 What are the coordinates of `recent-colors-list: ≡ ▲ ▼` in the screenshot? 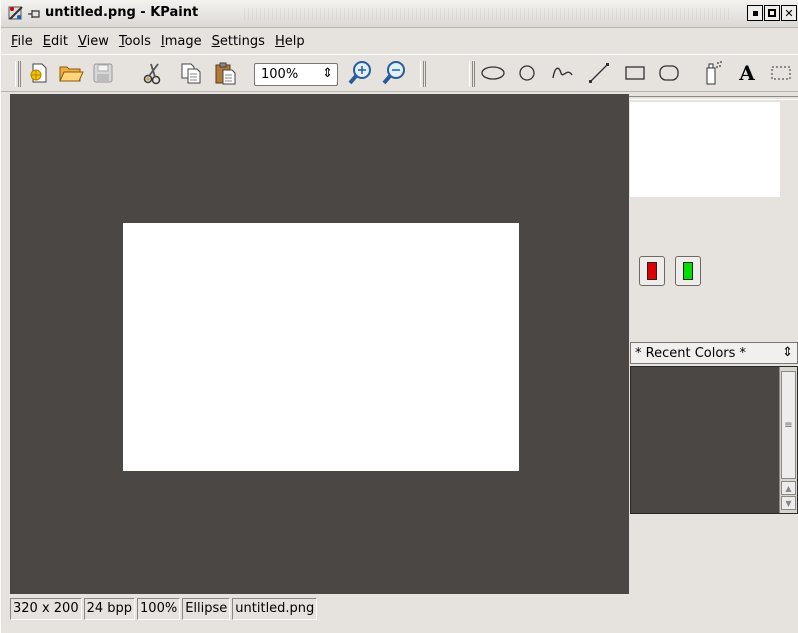 It's located at (714, 440).